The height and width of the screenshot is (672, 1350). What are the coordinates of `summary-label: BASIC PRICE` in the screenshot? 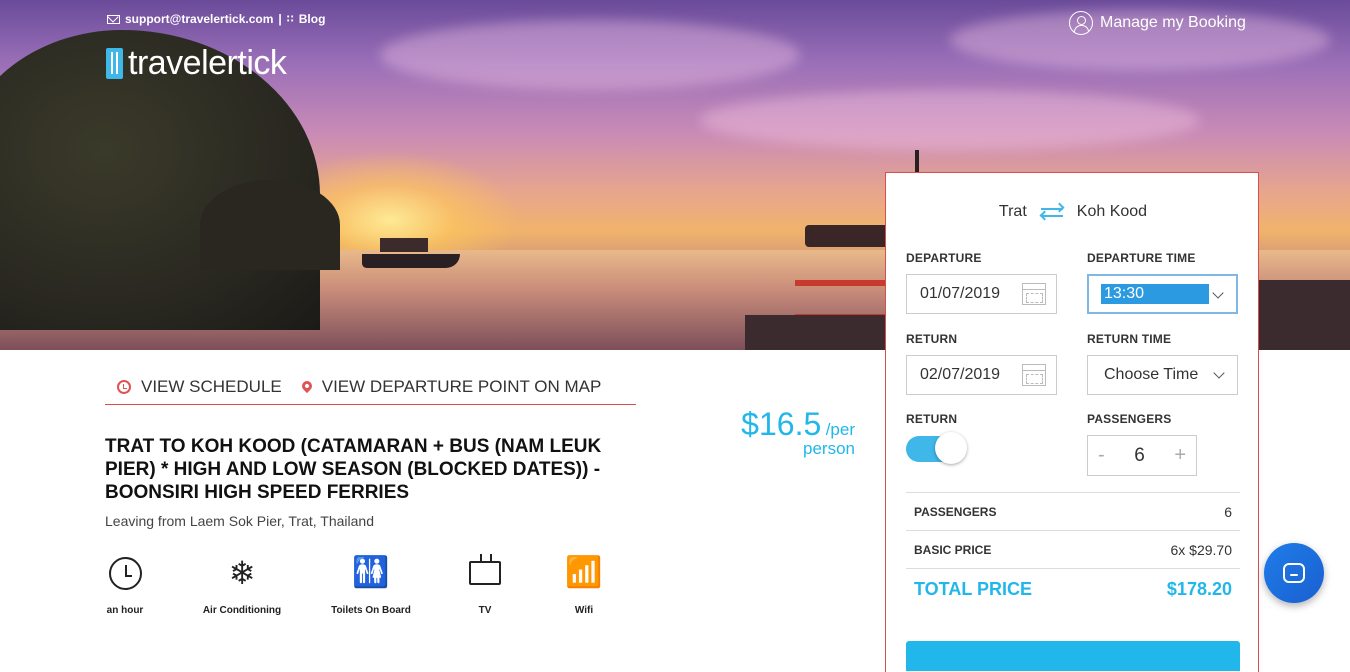 It's located at (953, 549).